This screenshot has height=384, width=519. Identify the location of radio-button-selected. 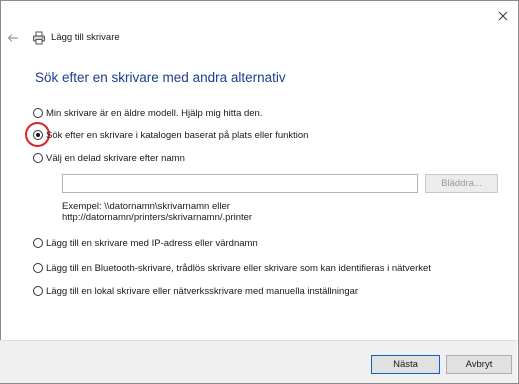
(38, 135).